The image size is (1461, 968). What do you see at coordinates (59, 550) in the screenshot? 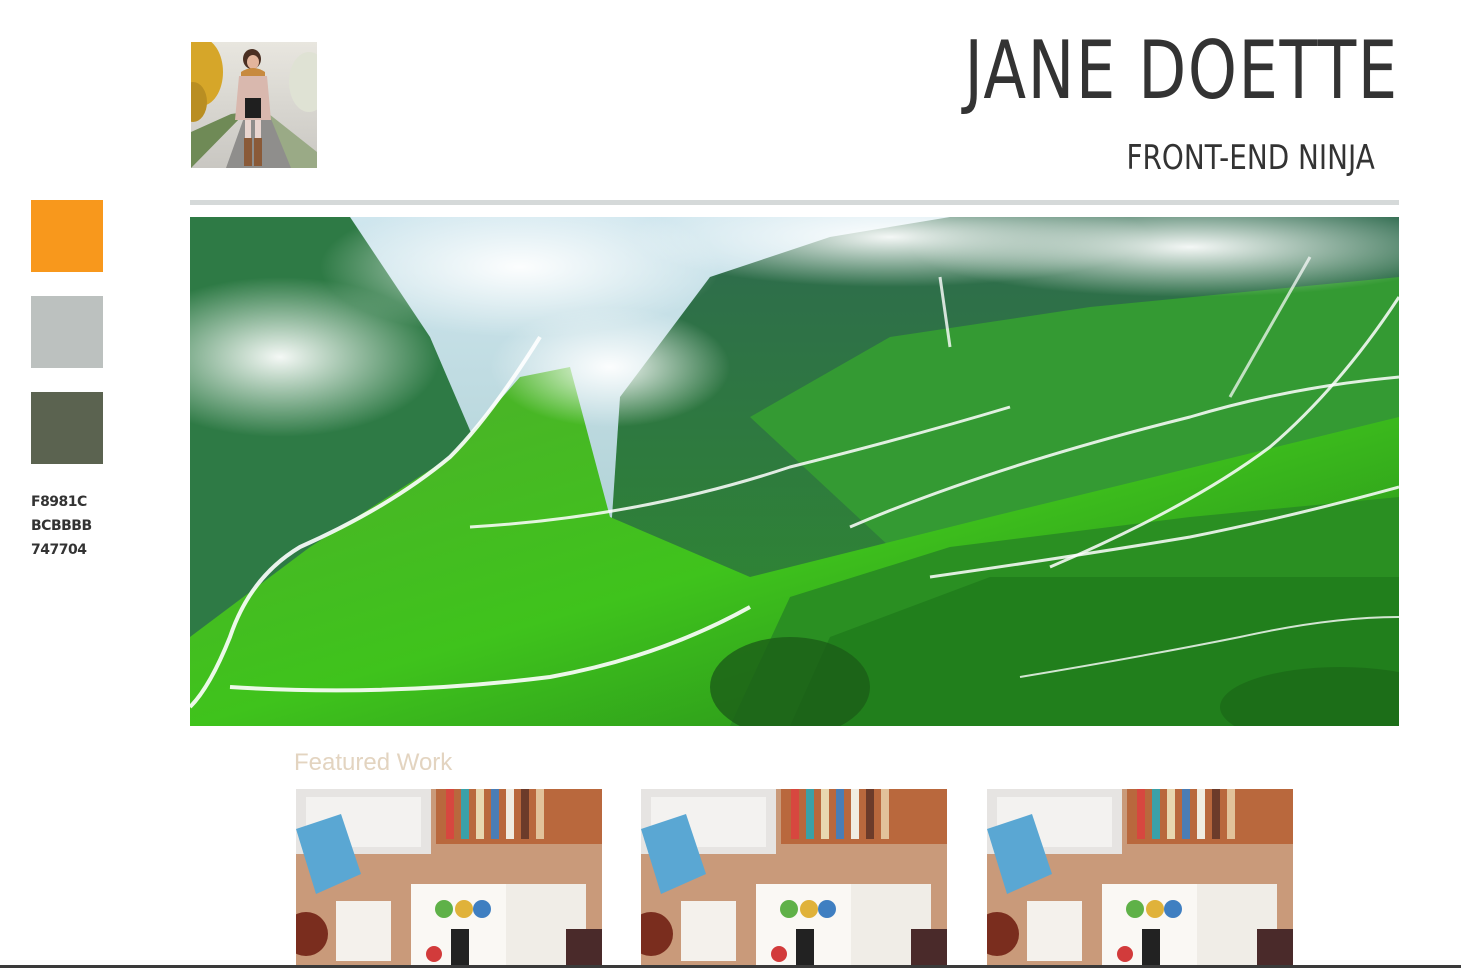
I see `palette-code: 747704` at bounding box center [59, 550].